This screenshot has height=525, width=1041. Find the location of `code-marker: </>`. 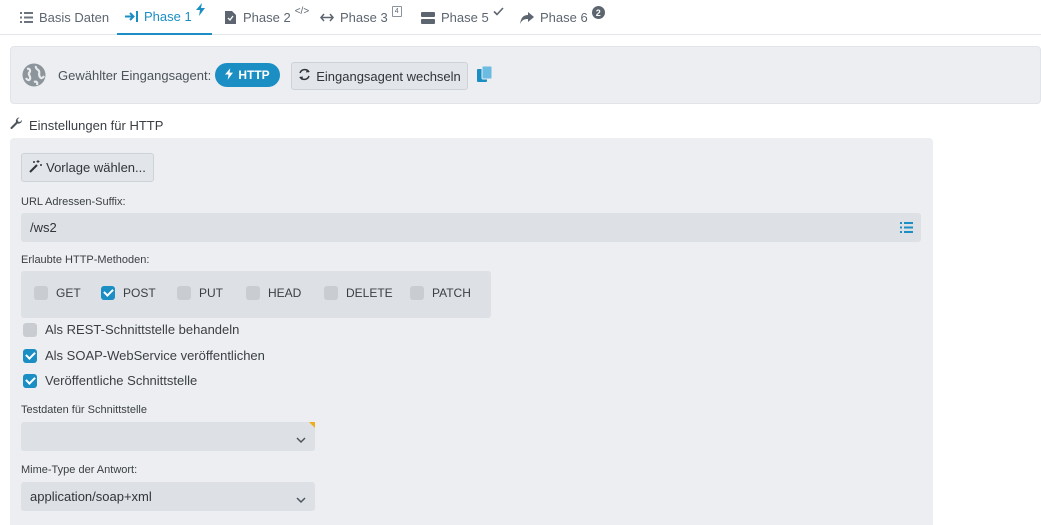

code-marker: </> is located at coordinates (302, 11).